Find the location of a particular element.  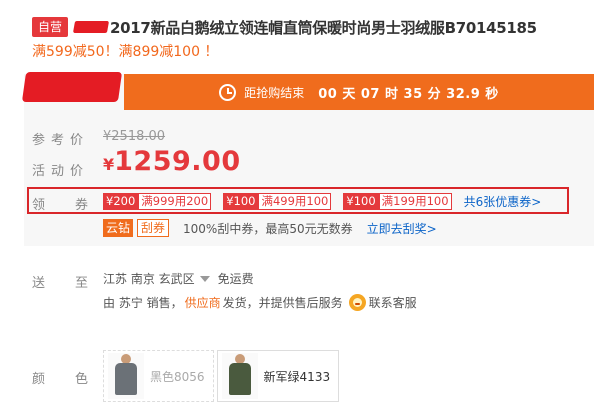

promo-text: 满599减50！满899减100 ！ is located at coordinates (125, 52).